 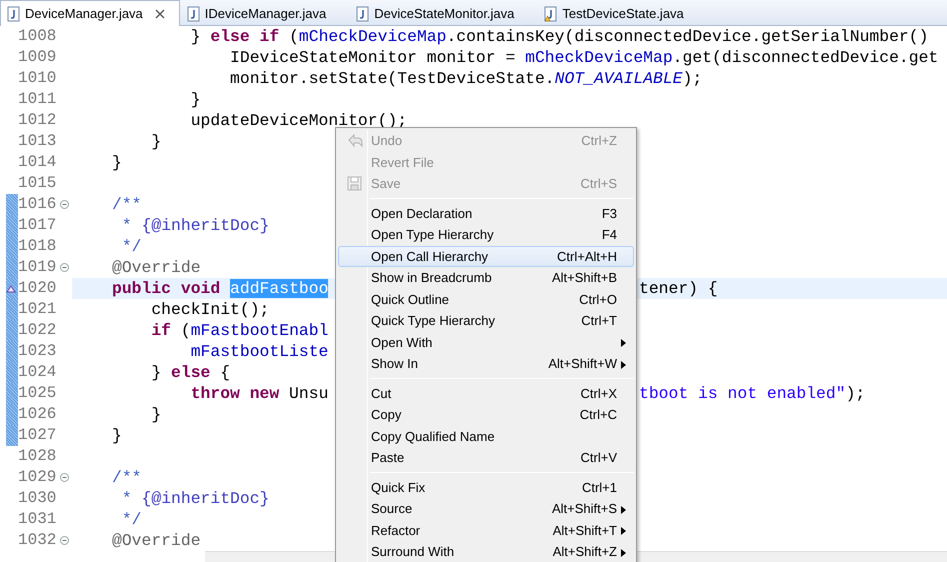 What do you see at coordinates (381, 393) in the screenshot?
I see `menu-item-label: Cut` at bounding box center [381, 393].